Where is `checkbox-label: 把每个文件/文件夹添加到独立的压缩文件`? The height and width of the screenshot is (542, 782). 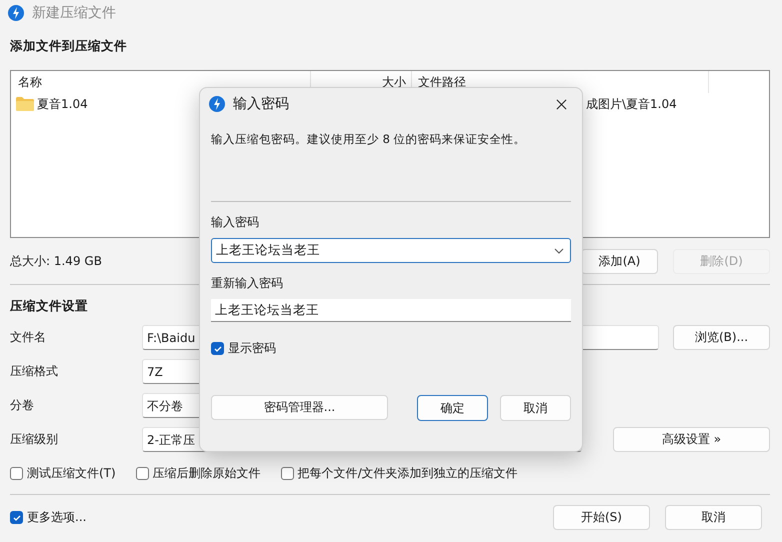
checkbox-label: 把每个文件/文件夹添加到独立的压缩文件 is located at coordinates (408, 473).